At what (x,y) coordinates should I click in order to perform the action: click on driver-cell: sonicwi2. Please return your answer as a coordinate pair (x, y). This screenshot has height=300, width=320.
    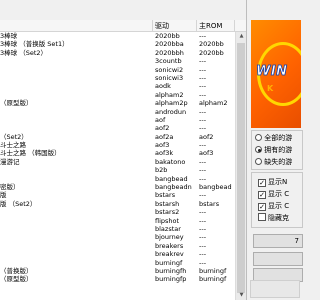
    Looking at the image, I should click on (169, 69).